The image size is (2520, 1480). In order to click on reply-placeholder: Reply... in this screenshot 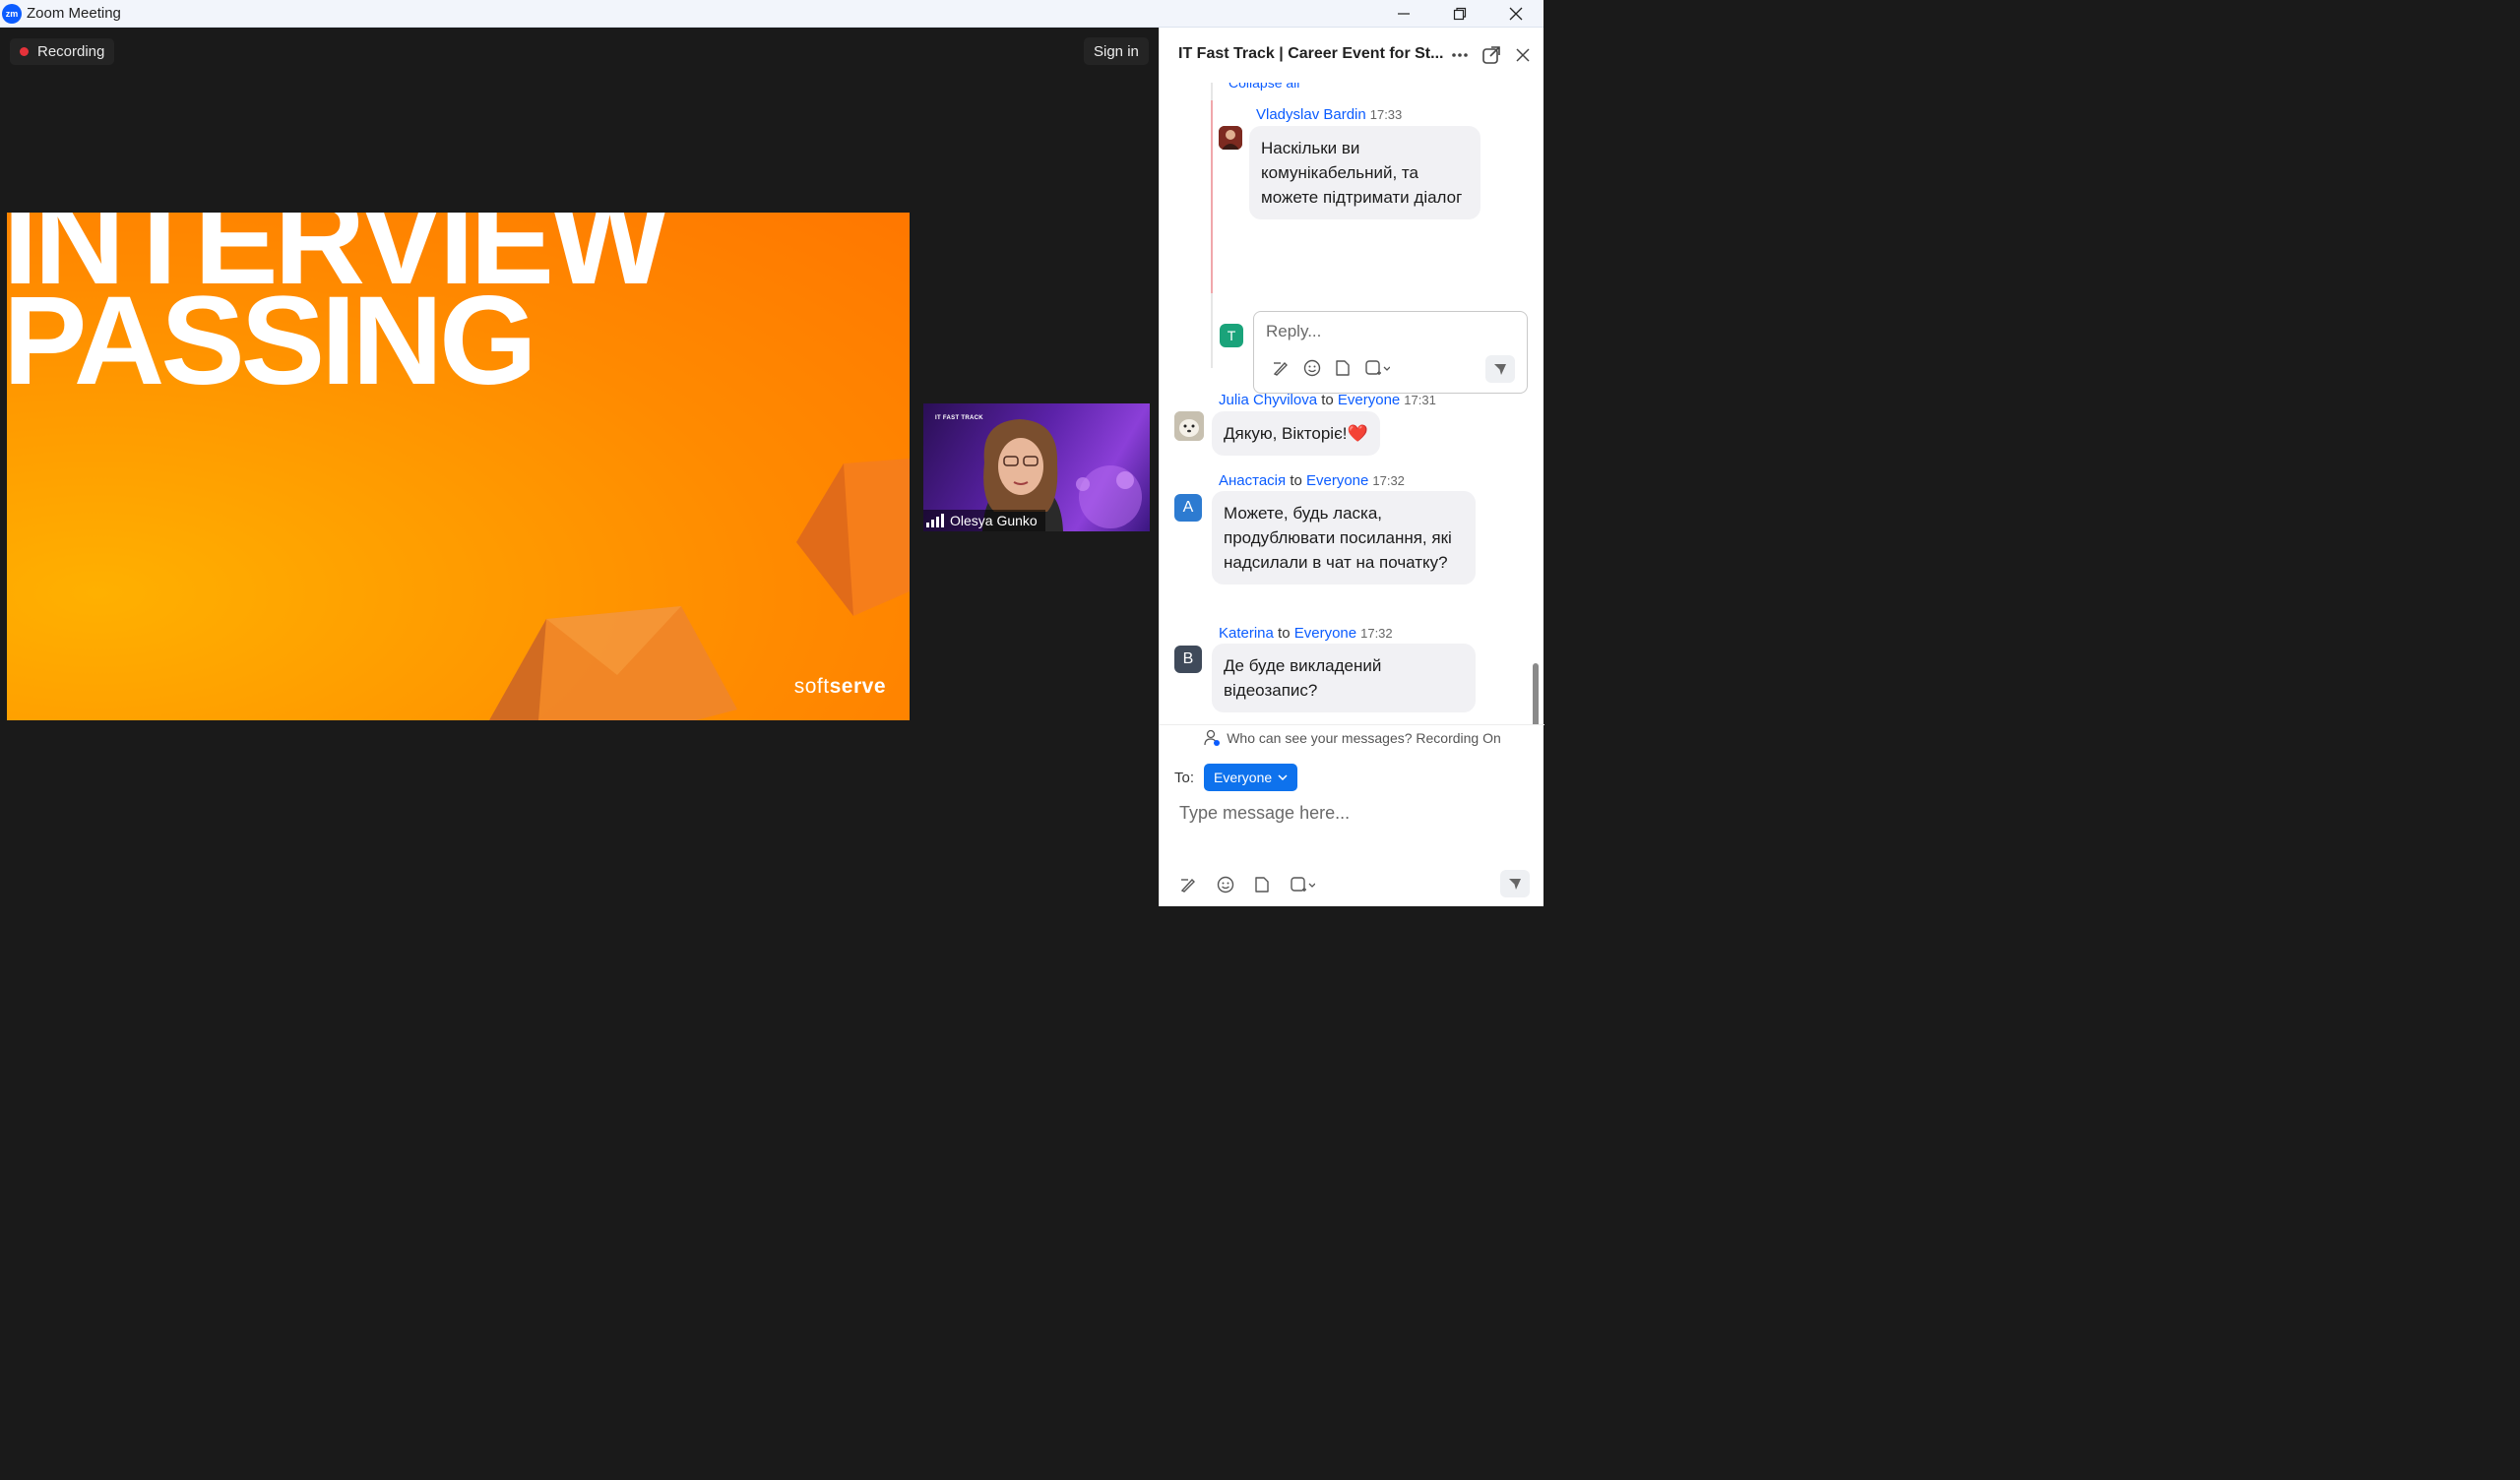, I will do `click(1294, 331)`.